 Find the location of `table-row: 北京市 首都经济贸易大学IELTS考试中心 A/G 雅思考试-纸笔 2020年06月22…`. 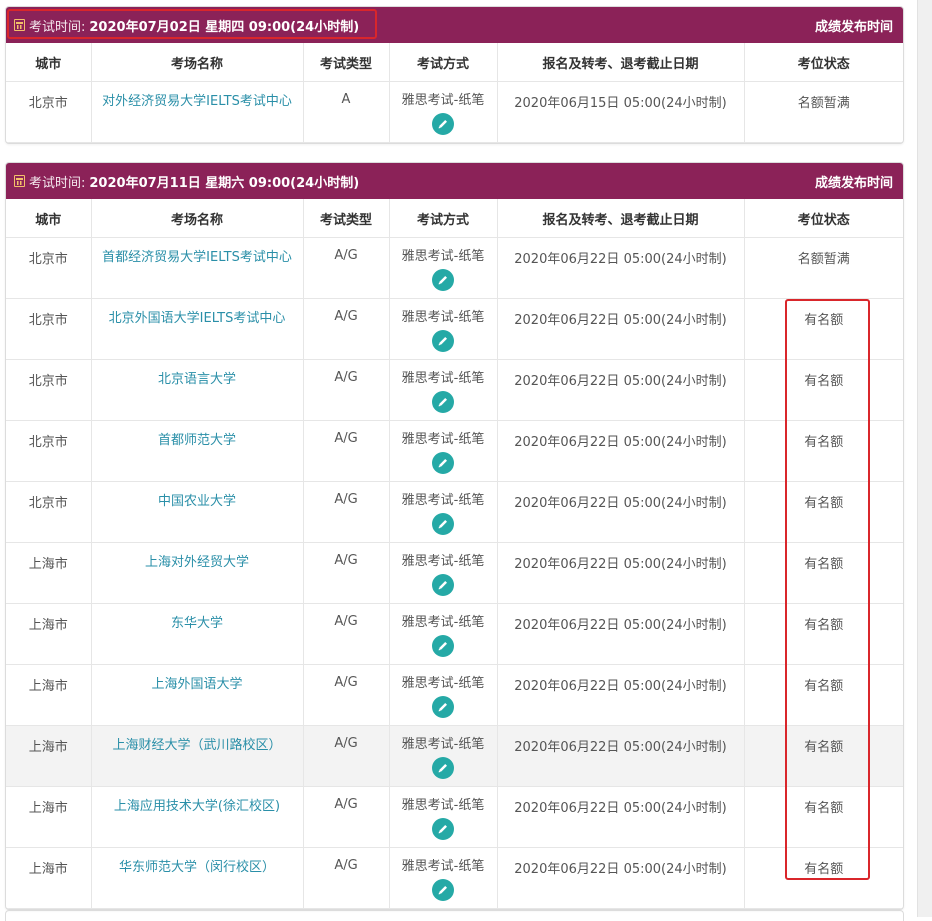

table-row: 北京市 首都经济贸易大学IELTS考试中心 A/G 雅思考试-纸笔 2020年06月22… is located at coordinates (454, 268).